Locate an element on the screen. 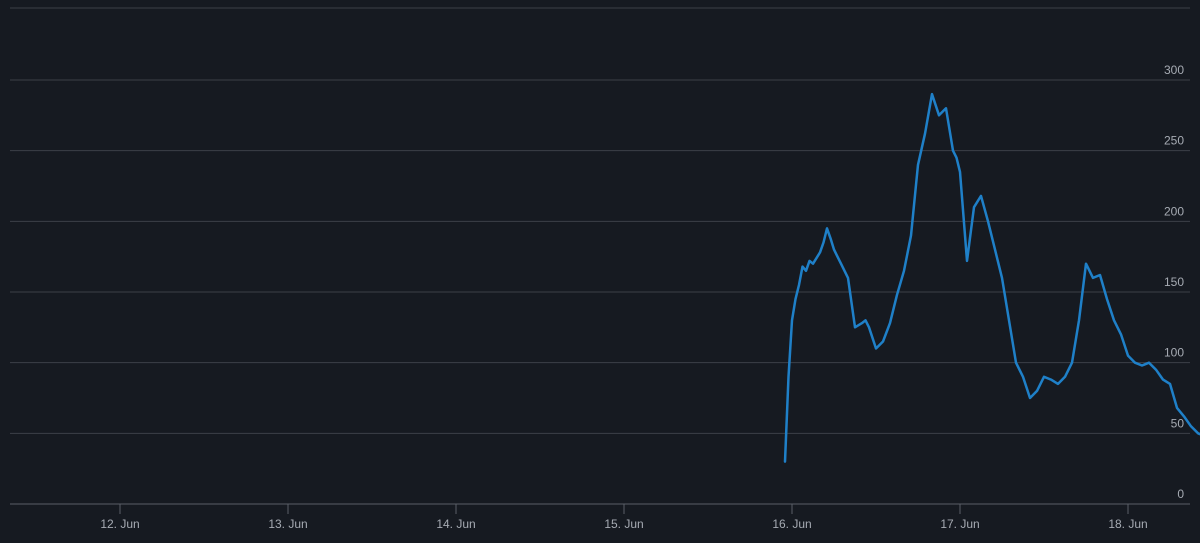 This screenshot has width=1200, height=543. y-tick-label: 50 is located at coordinates (1178, 423).